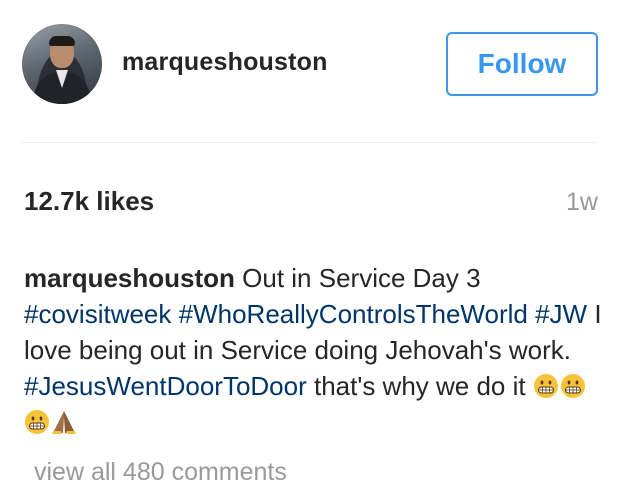 The width and height of the screenshot is (618, 492). I want to click on divider, so click(310, 142).